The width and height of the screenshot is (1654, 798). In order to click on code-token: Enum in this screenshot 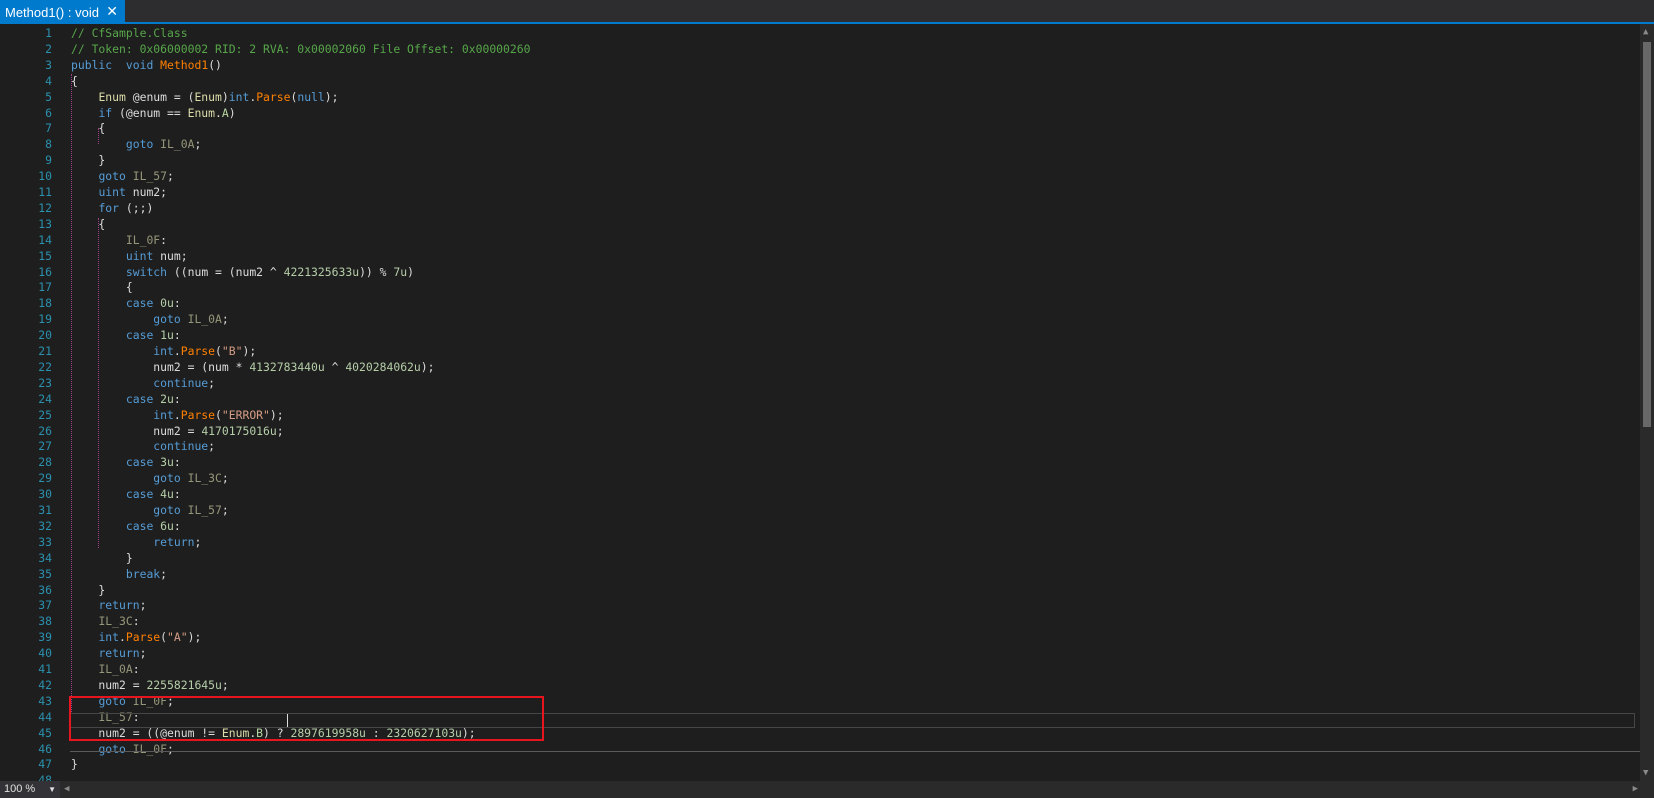, I will do `click(208, 96)`.